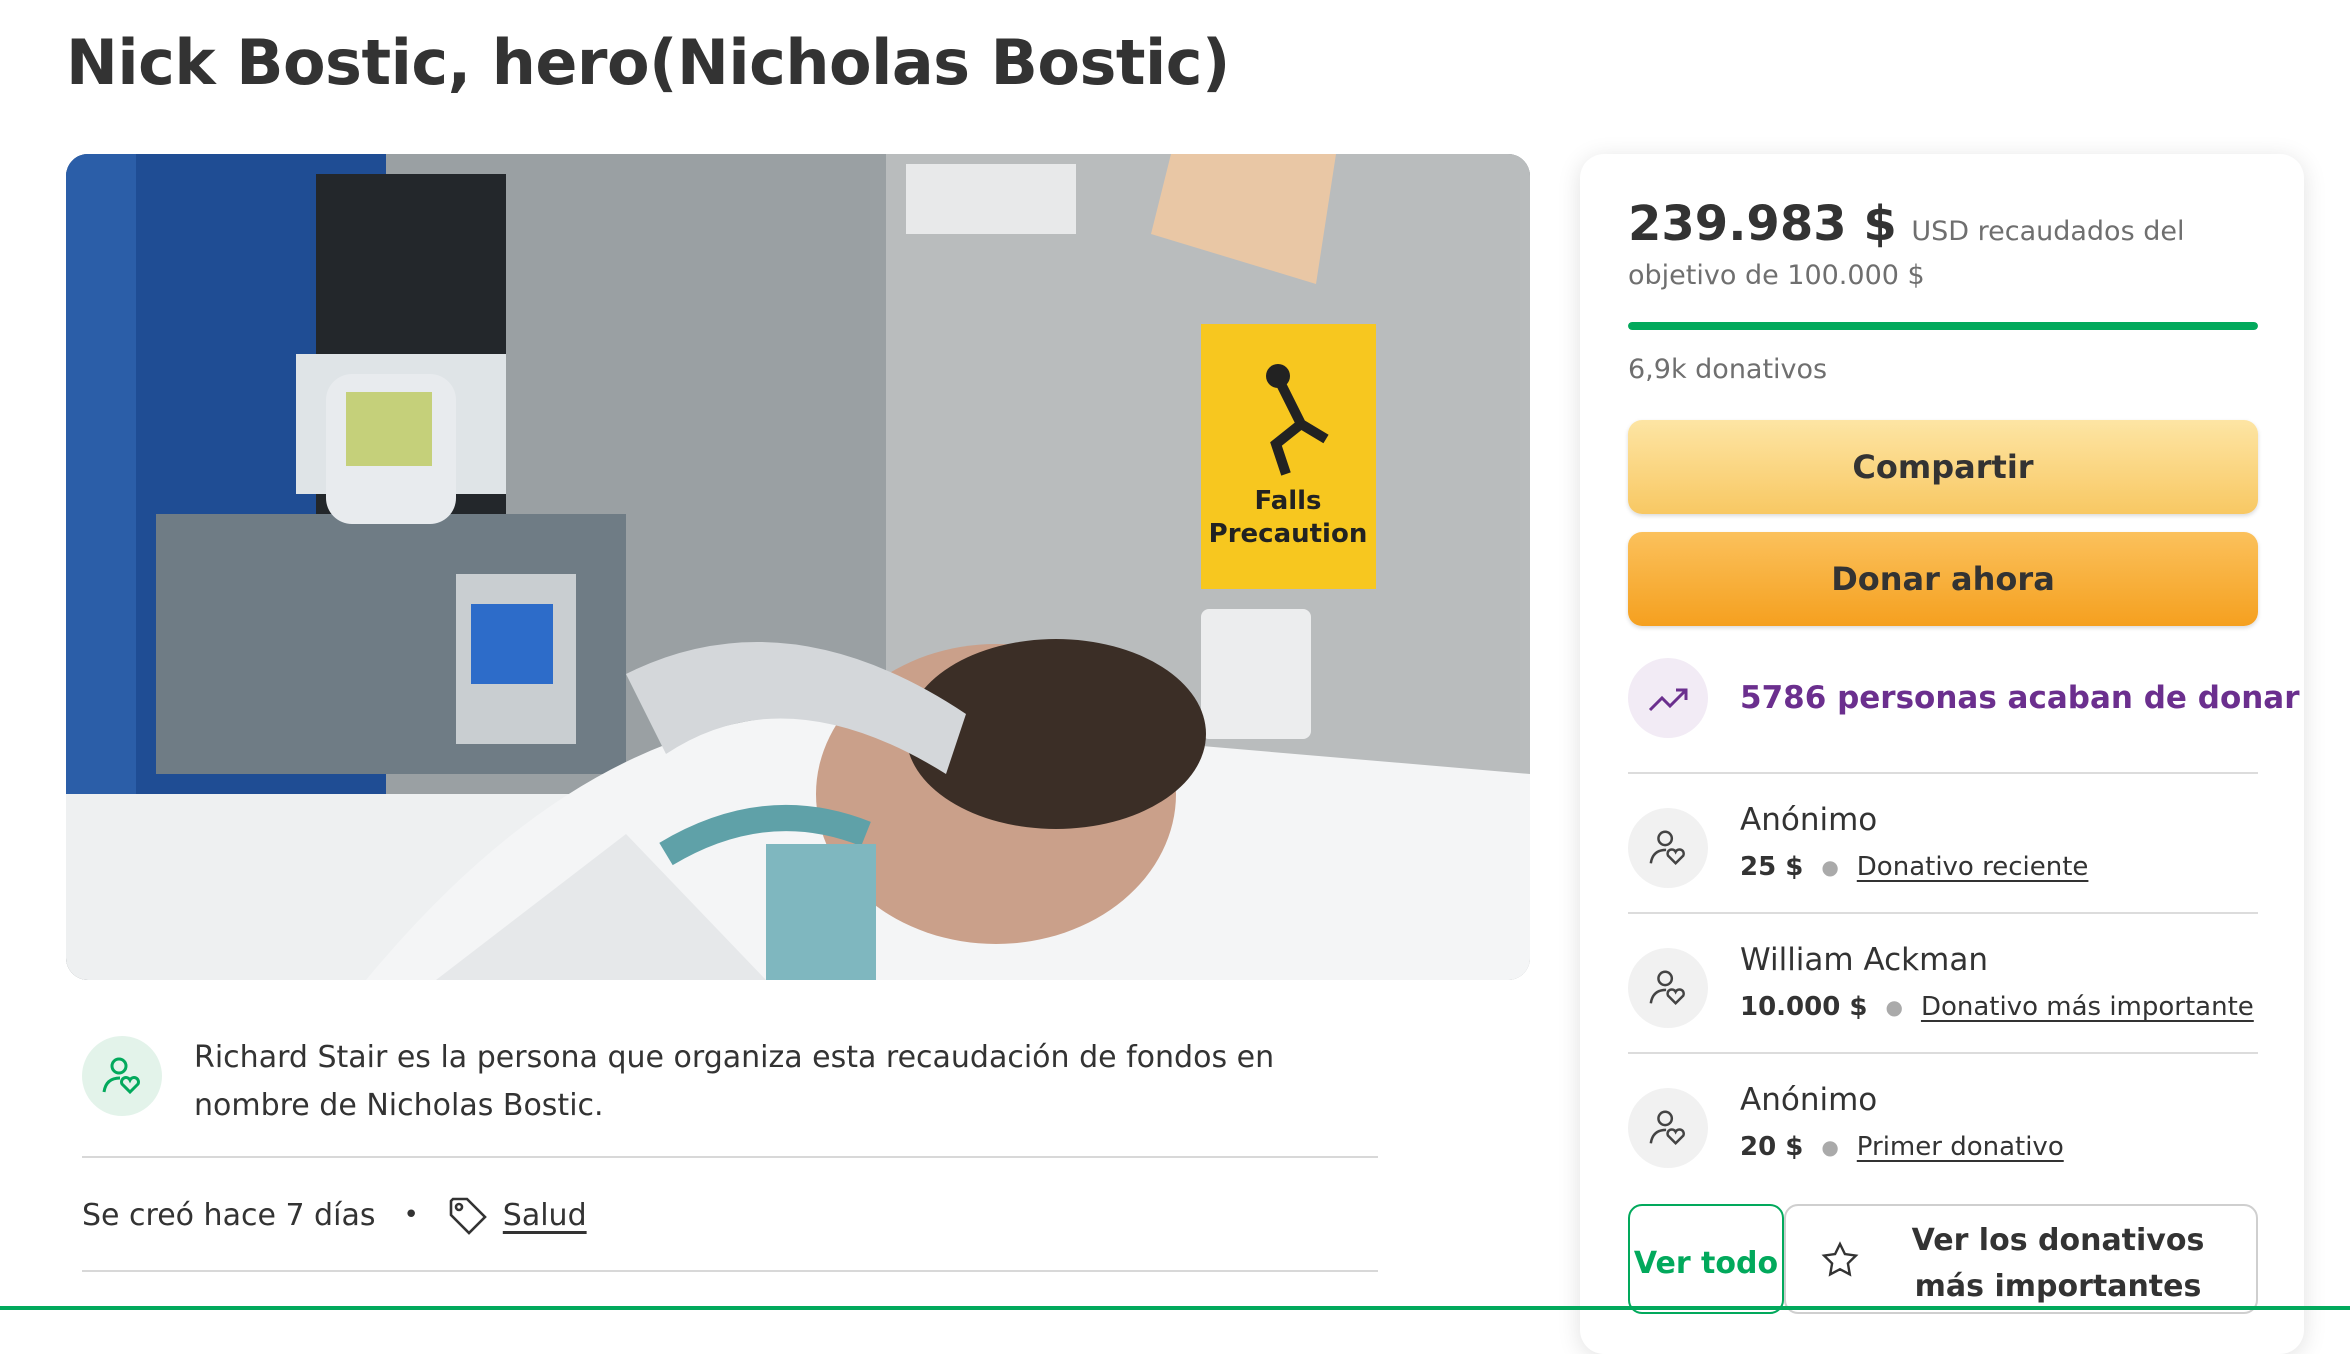  What do you see at coordinates (2087, 1007) in the screenshot?
I see `donor-tag-link: Donativo más importante` at bounding box center [2087, 1007].